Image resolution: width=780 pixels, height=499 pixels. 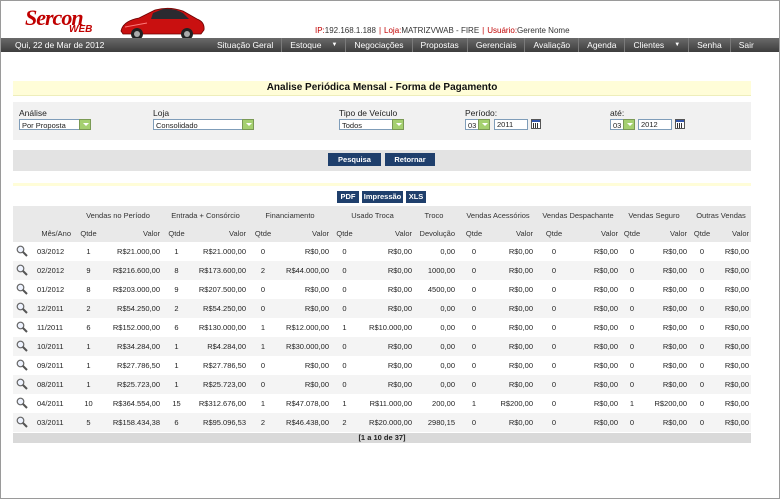 What do you see at coordinates (656, 45) in the screenshot?
I see `nav-item-7: Clientes ▼` at bounding box center [656, 45].